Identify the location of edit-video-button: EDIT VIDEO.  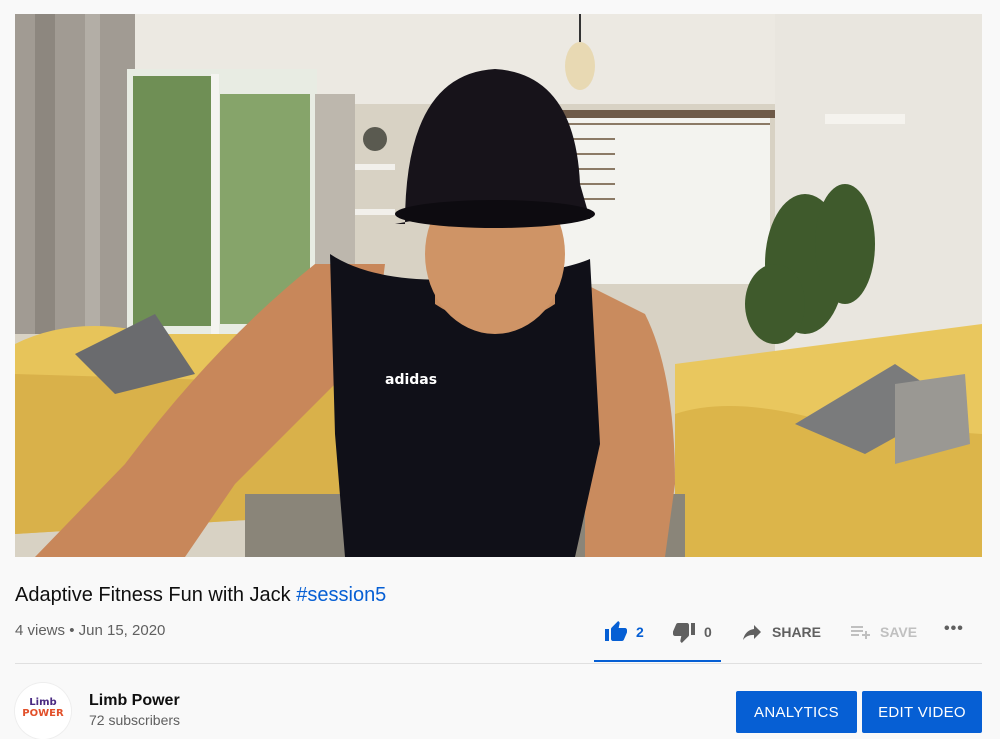
(922, 712).